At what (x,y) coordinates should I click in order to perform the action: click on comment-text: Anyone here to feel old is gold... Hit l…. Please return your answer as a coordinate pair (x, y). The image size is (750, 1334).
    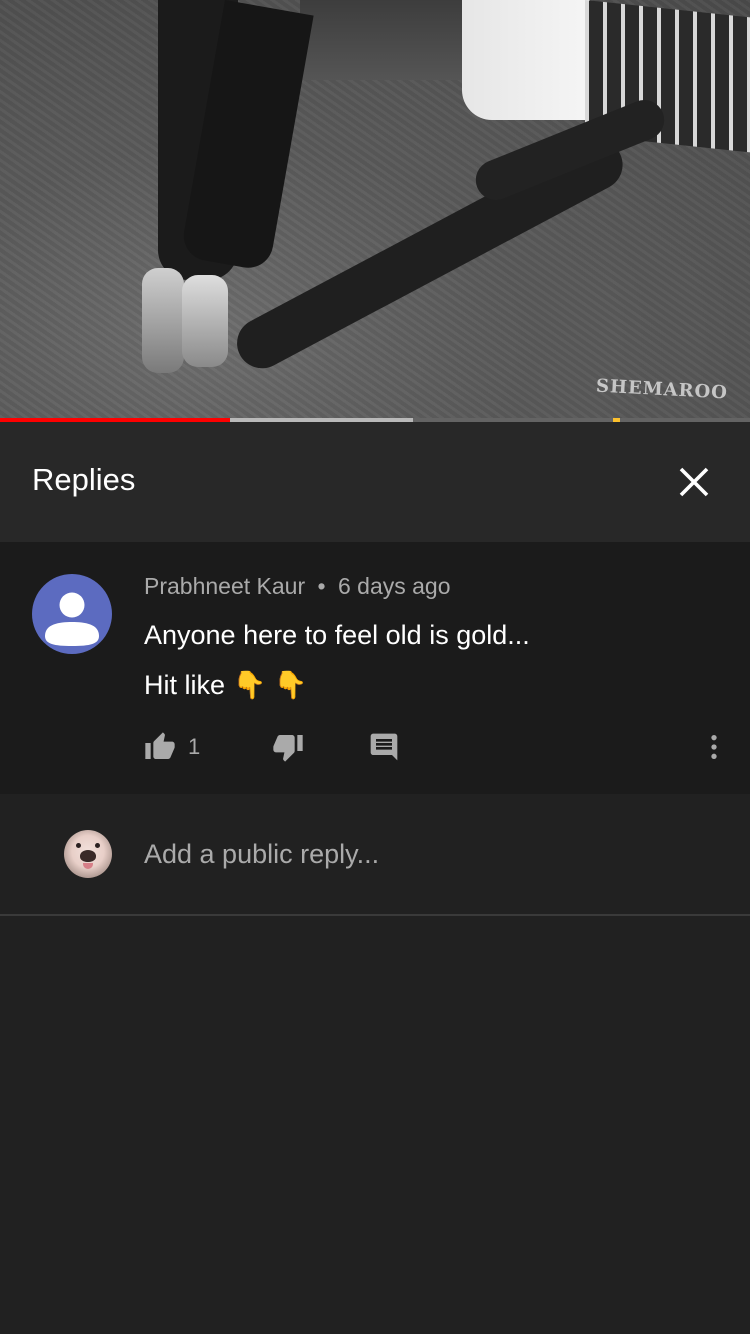
    Looking at the image, I should click on (337, 660).